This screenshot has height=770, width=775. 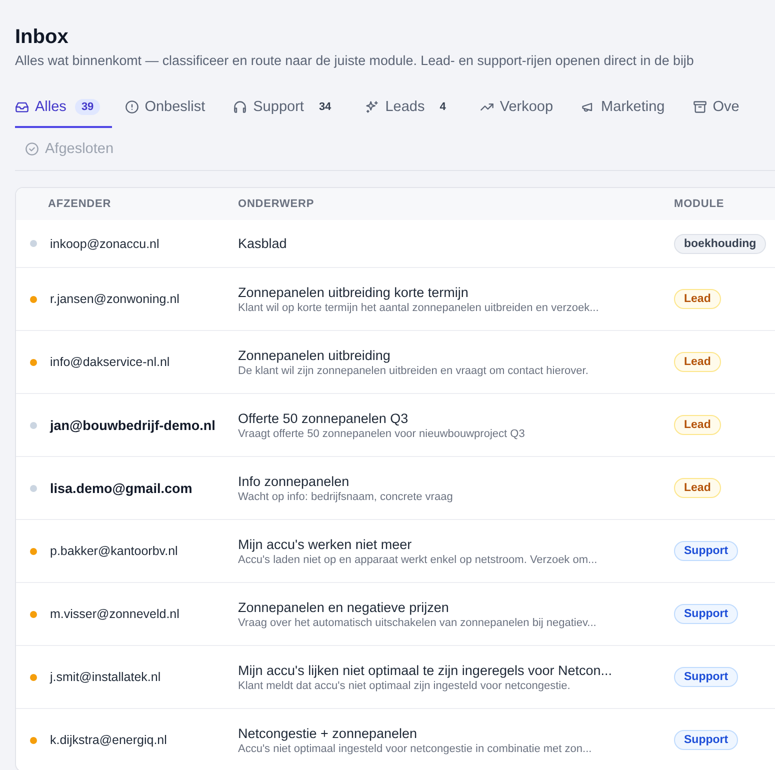 What do you see at coordinates (80, 204) in the screenshot?
I see `column-header: AFZENDER` at bounding box center [80, 204].